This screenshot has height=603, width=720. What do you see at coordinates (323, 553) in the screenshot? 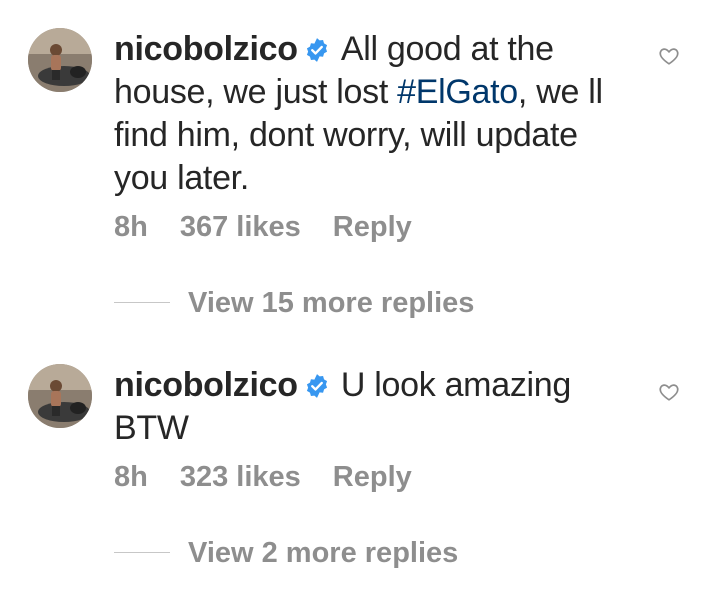
I see `view-replies-label: View 2 more replies` at bounding box center [323, 553].